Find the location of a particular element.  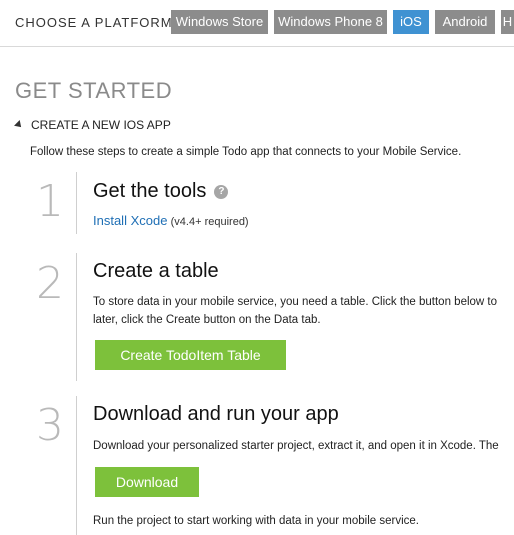

section-toggle: CREATE A NEW IOS APP is located at coordinates (92, 125).